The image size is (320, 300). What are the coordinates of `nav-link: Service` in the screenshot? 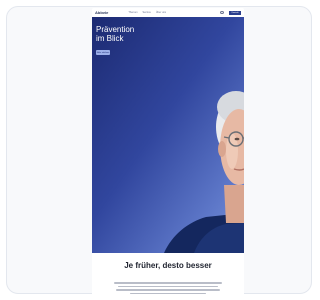 It's located at (147, 12).